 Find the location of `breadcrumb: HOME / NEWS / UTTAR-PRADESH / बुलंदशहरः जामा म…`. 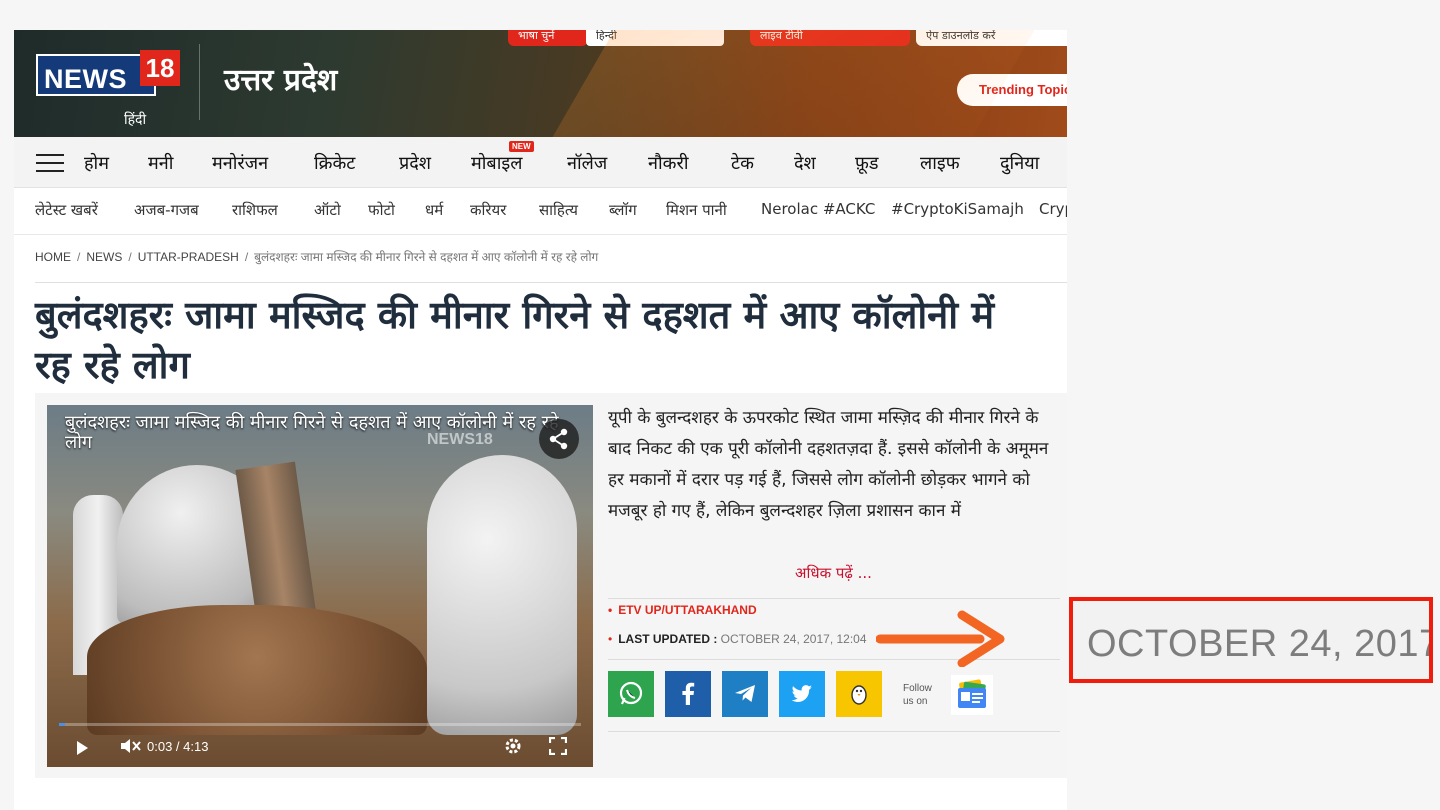

breadcrumb: HOME / NEWS / UTTAR-PRADESH / बुलंदशहरः जामा म… is located at coordinates (317, 257).